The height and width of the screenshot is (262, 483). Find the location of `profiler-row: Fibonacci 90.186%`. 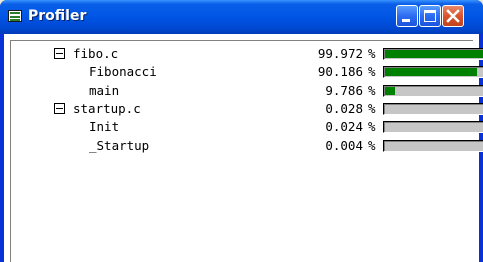

profiler-row: Fibonacci 90.186% is located at coordinates (247, 72).